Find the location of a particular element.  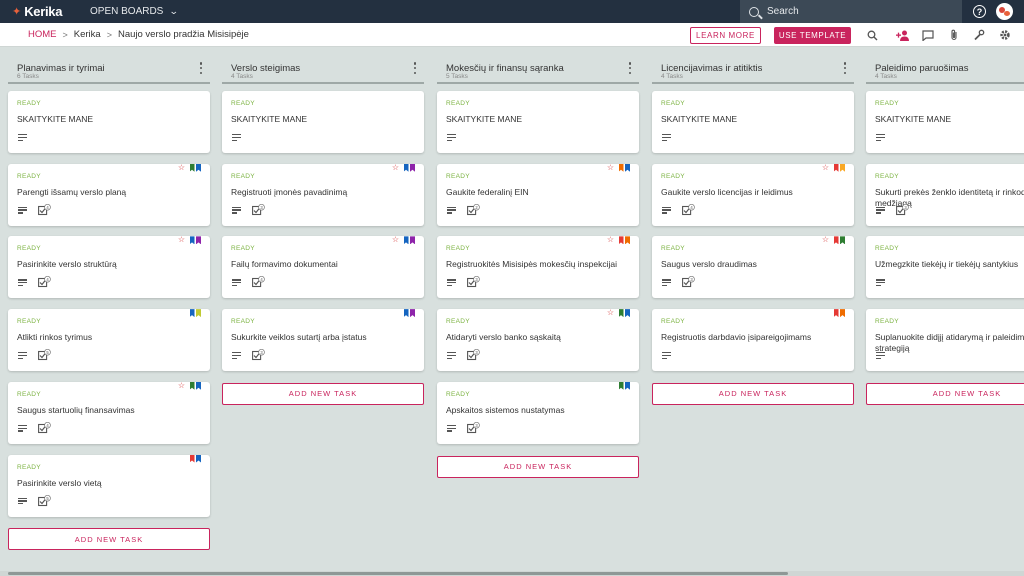

task-card: READY Atlikti rinkos tyrimus 5 is located at coordinates (109, 340).